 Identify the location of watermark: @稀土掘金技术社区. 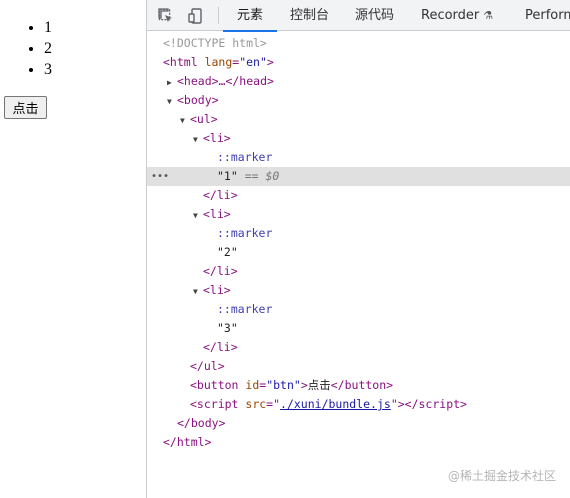
(501, 476).